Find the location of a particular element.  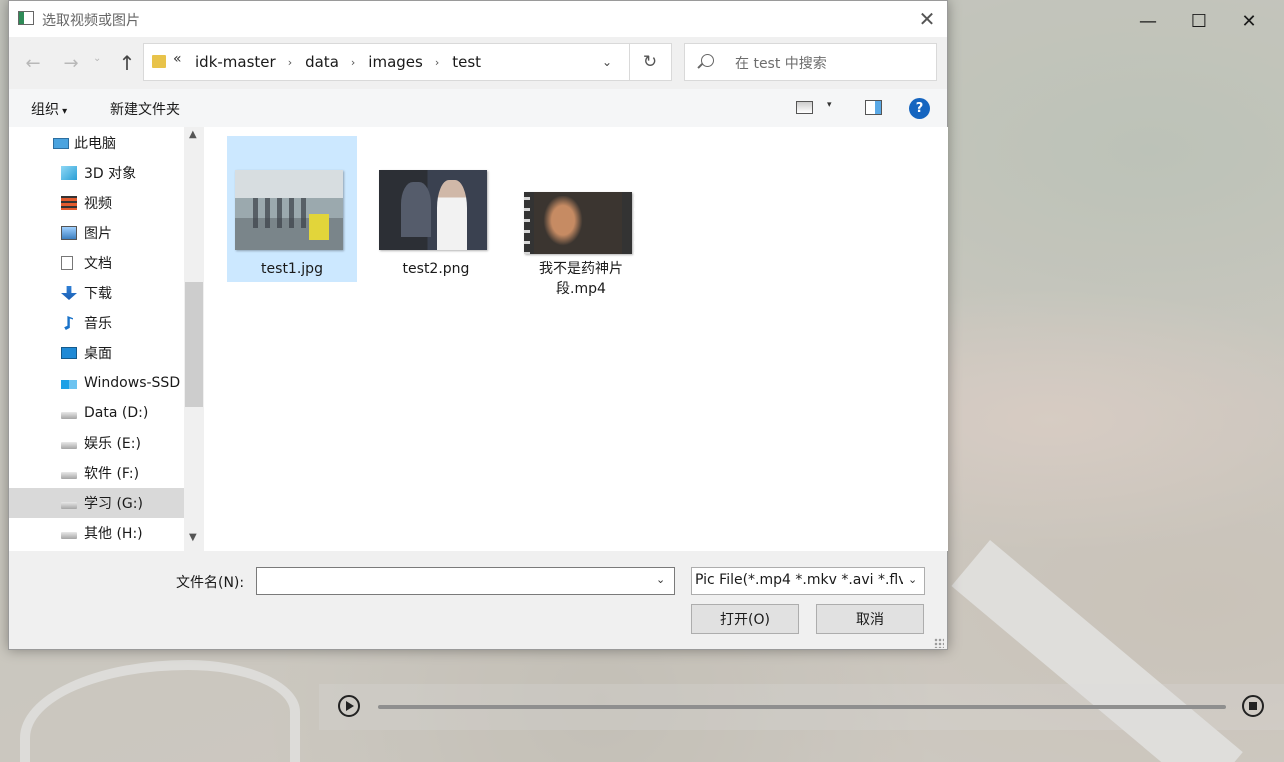

nav-item-label: 音乐 is located at coordinates (98, 324).